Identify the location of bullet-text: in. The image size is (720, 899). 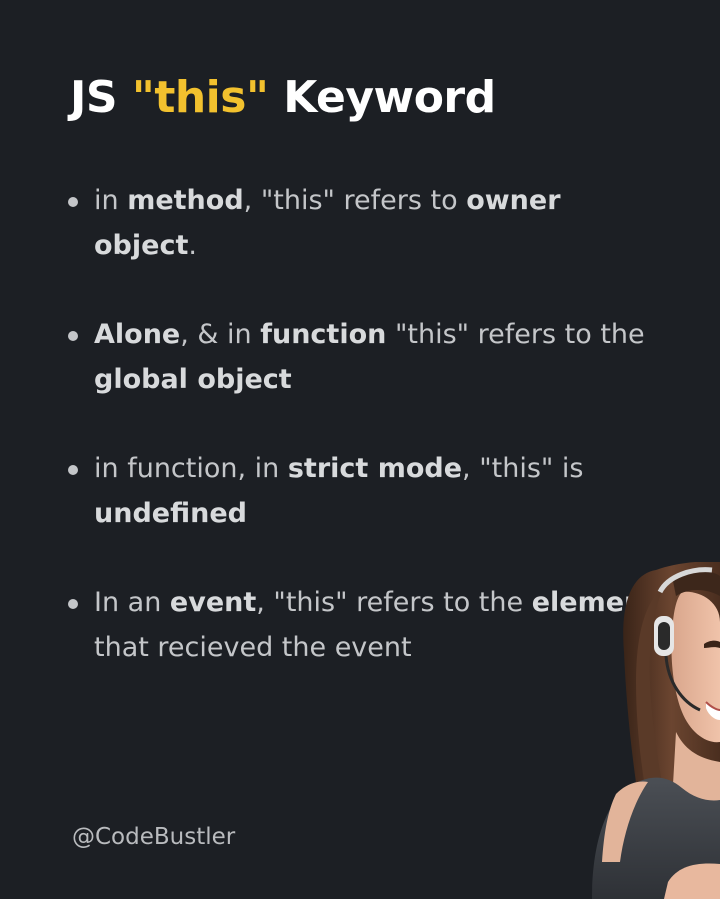
(111, 200).